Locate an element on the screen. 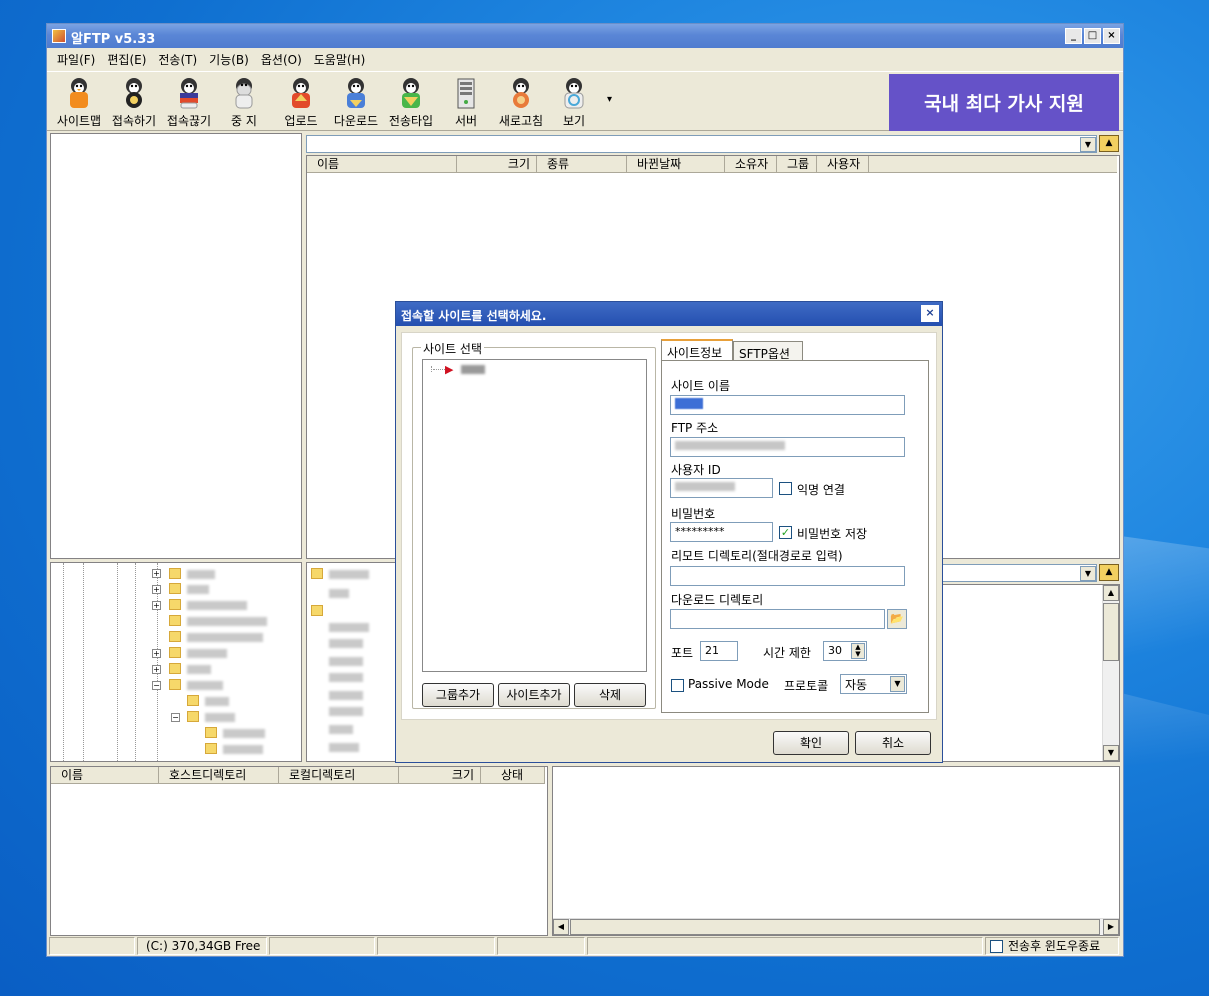 This screenshot has height=996, width=1209. col-host-dir: 호스트디렉토리 is located at coordinates (219, 775).